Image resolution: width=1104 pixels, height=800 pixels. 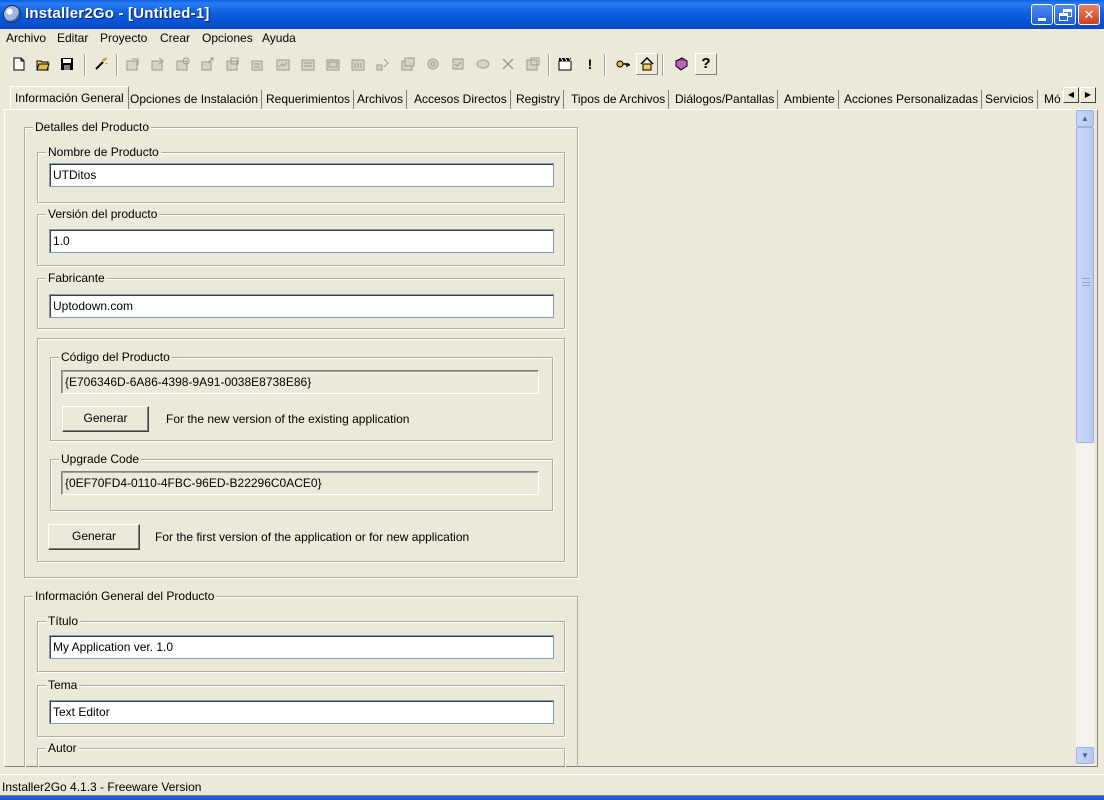 I want to click on wizard-button, so click(x=101, y=64).